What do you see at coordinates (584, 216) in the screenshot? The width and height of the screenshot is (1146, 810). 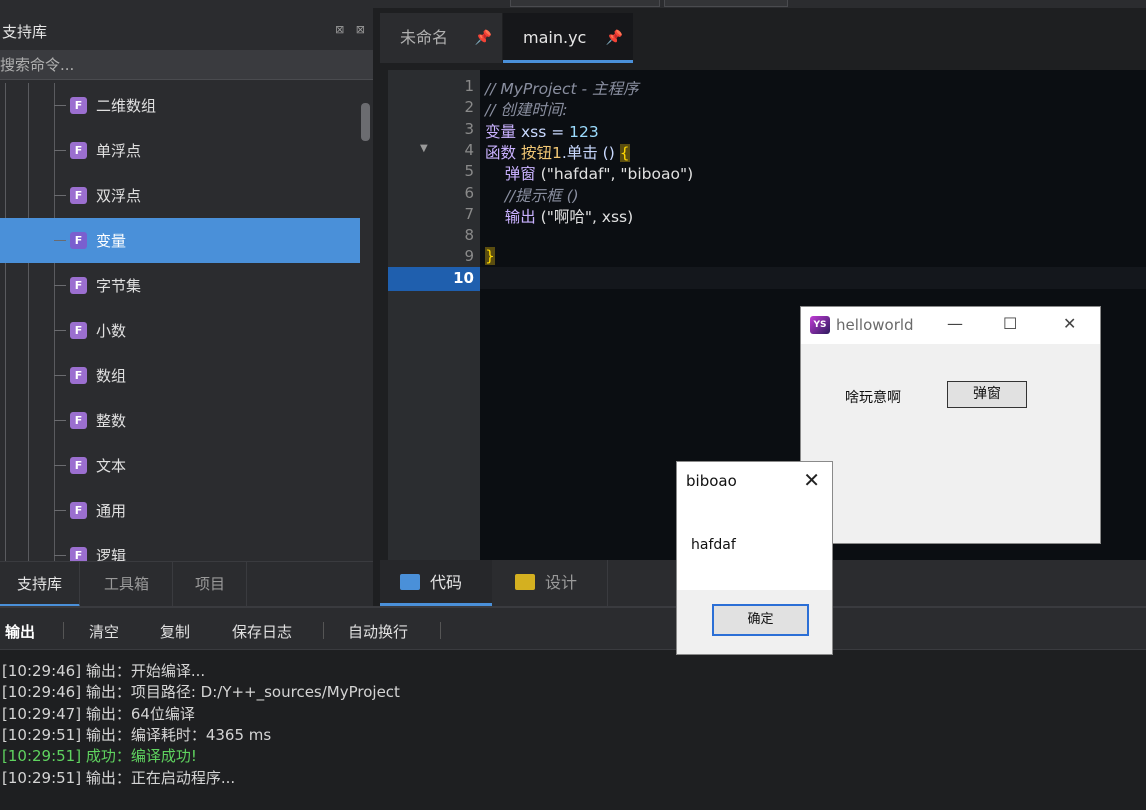 I see `code-string: ("啊哈", xss)` at bounding box center [584, 216].